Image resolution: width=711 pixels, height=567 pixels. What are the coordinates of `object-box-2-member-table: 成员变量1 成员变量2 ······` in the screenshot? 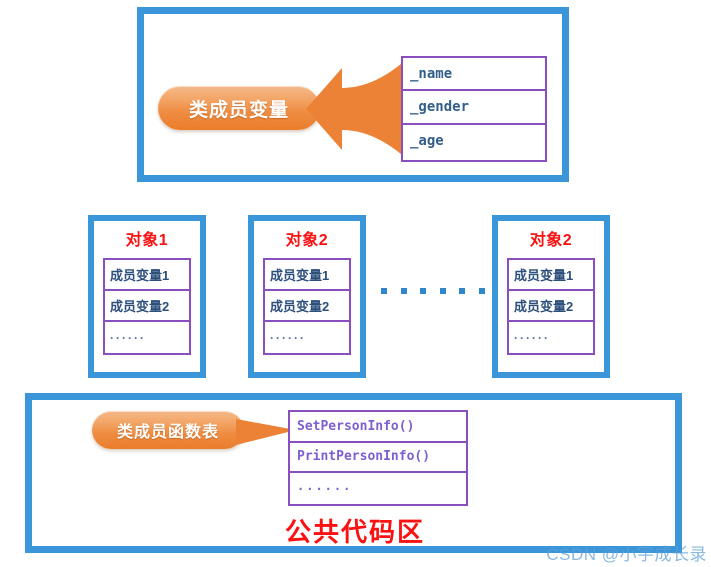 It's located at (307, 306).